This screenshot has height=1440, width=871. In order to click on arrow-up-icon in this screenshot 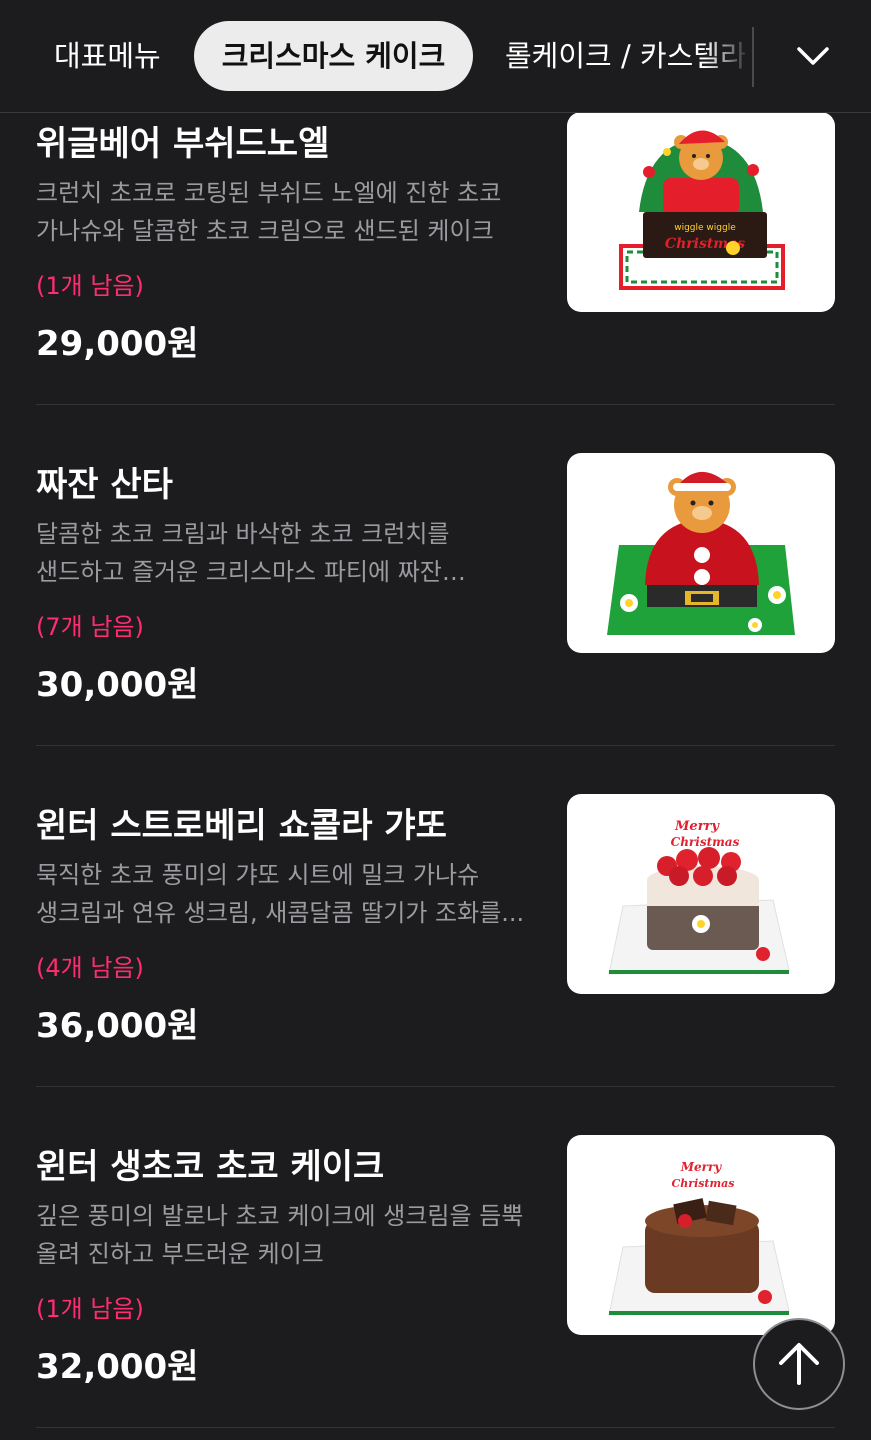, I will do `click(799, 1364)`.